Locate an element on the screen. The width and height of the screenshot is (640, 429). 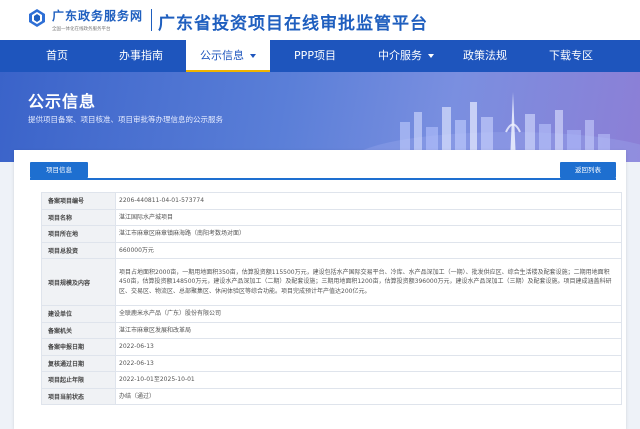
table-row: 项目所在地 湛江市麻章区麻章镇麻海路（南阳考数场对面） is located at coordinates (331, 234).